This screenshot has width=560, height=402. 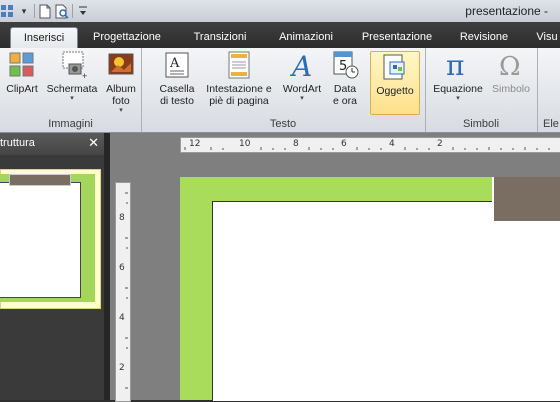 I want to click on group-simboli: π Equazione ▾ Ω Simbolo Simboli, so click(x=481, y=90).